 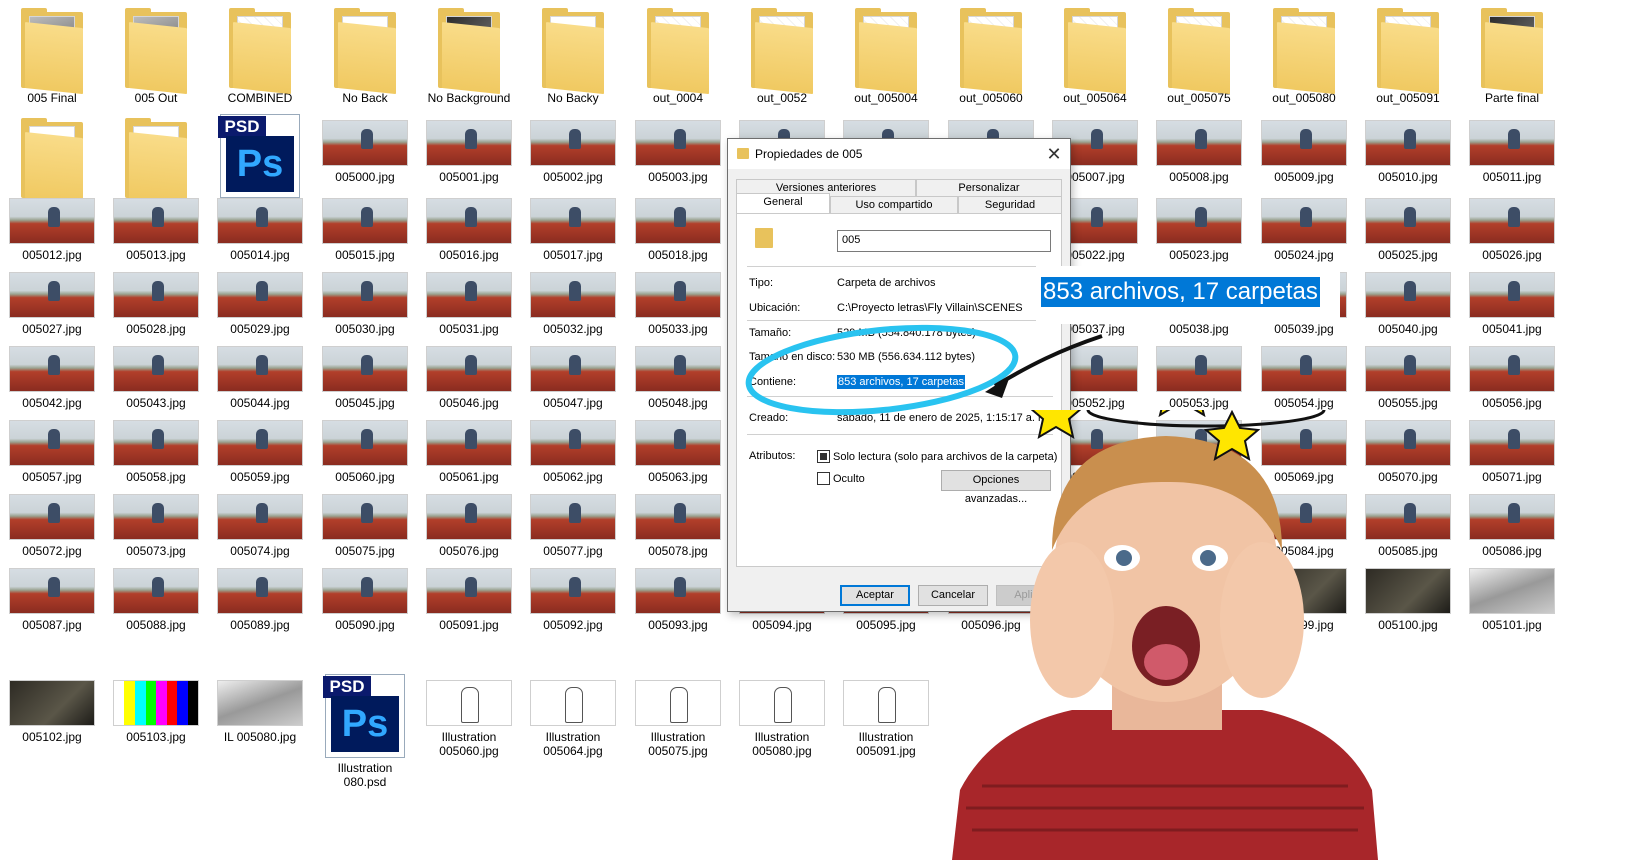 What do you see at coordinates (678, 714) in the screenshot?
I see `file-item: Illustration 005075.jpg` at bounding box center [678, 714].